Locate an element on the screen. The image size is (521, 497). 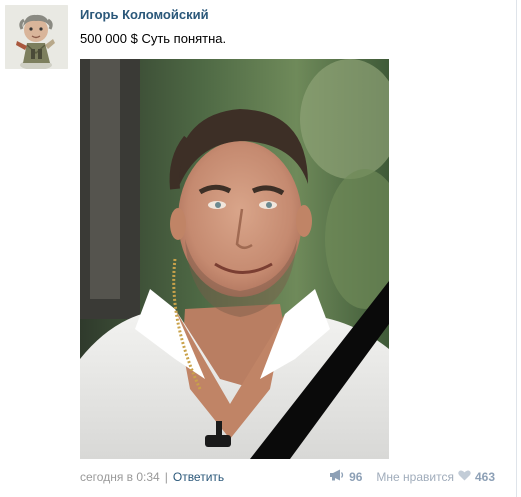
post-footer: сегодня в 0:34 | Ответить is located at coordinates (152, 477).